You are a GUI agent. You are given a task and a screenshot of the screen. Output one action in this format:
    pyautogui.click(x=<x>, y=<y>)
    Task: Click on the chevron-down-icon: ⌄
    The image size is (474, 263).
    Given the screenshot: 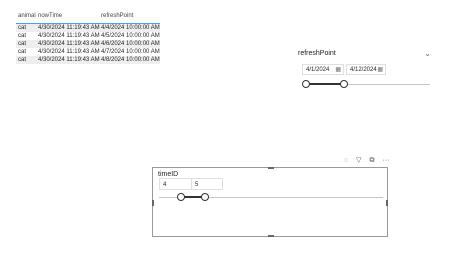 What is the action you would take?
    pyautogui.click(x=427, y=53)
    